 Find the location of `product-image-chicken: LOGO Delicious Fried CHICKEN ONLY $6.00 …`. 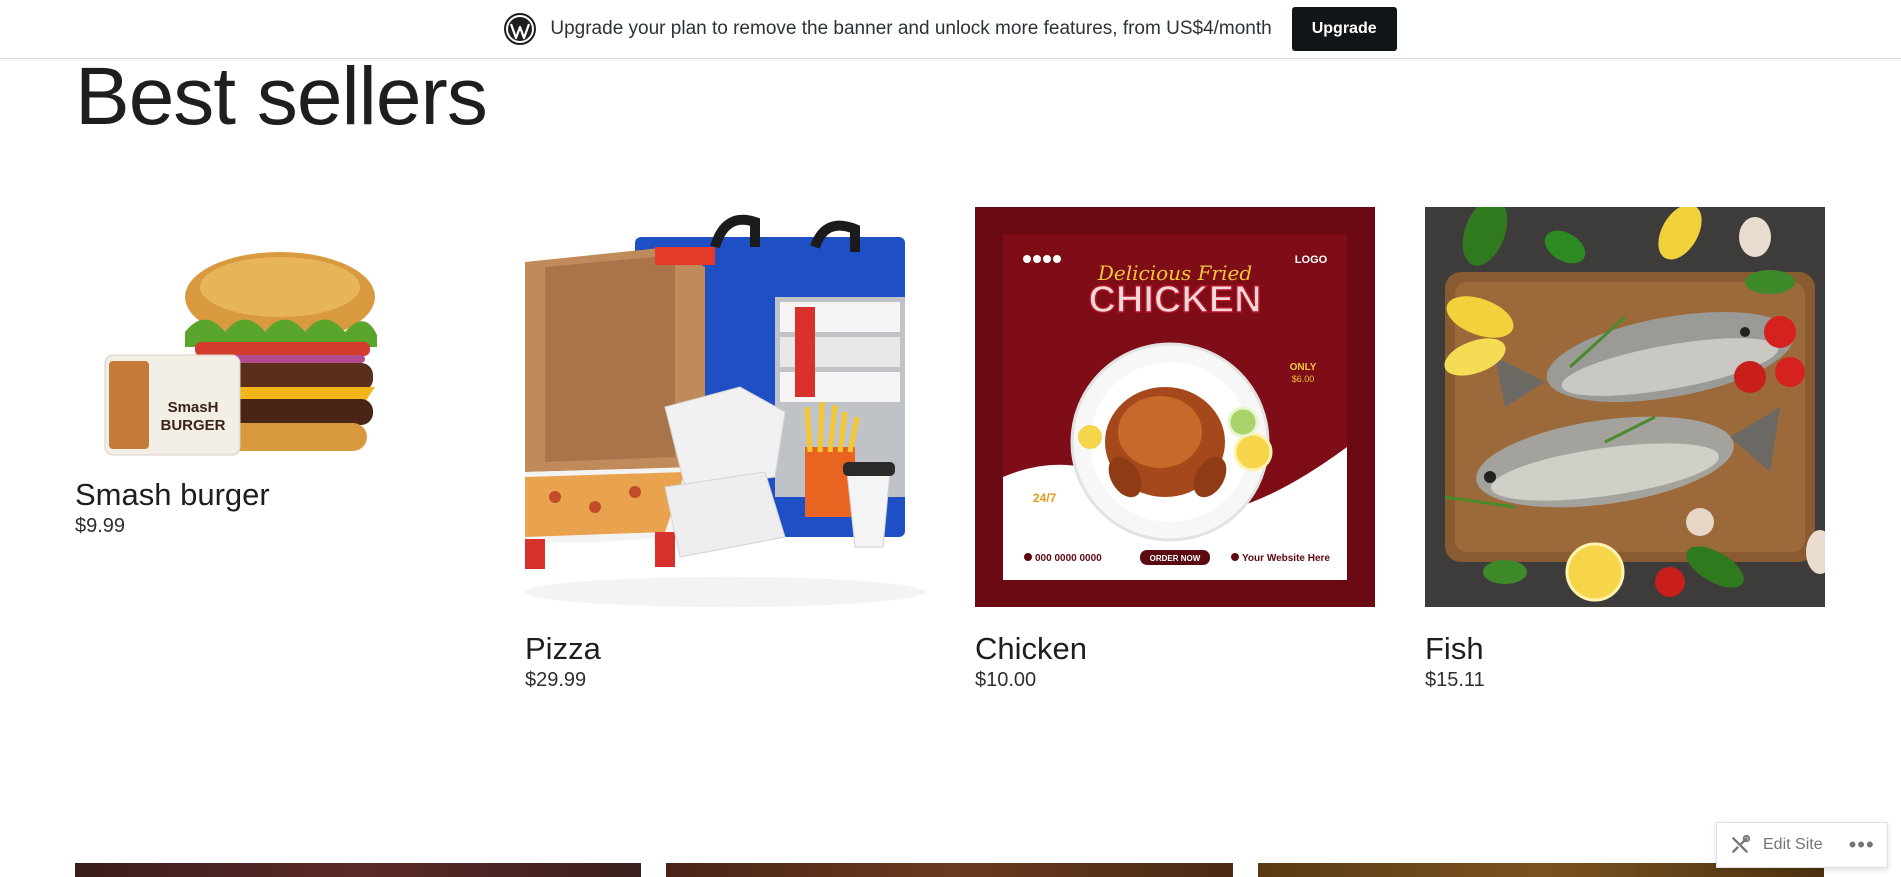

product-image-chicken: LOGO Delicious Fried CHICKEN ONLY $6.00 … is located at coordinates (1175, 407).